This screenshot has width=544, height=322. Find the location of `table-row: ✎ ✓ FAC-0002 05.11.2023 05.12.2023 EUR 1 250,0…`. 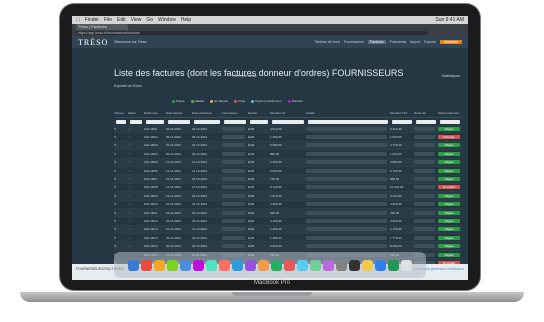

table-row: ✎ ✓ FAC-0002 05.11.2023 05.12.2023 EUR 1 250,0… is located at coordinates (288, 137).